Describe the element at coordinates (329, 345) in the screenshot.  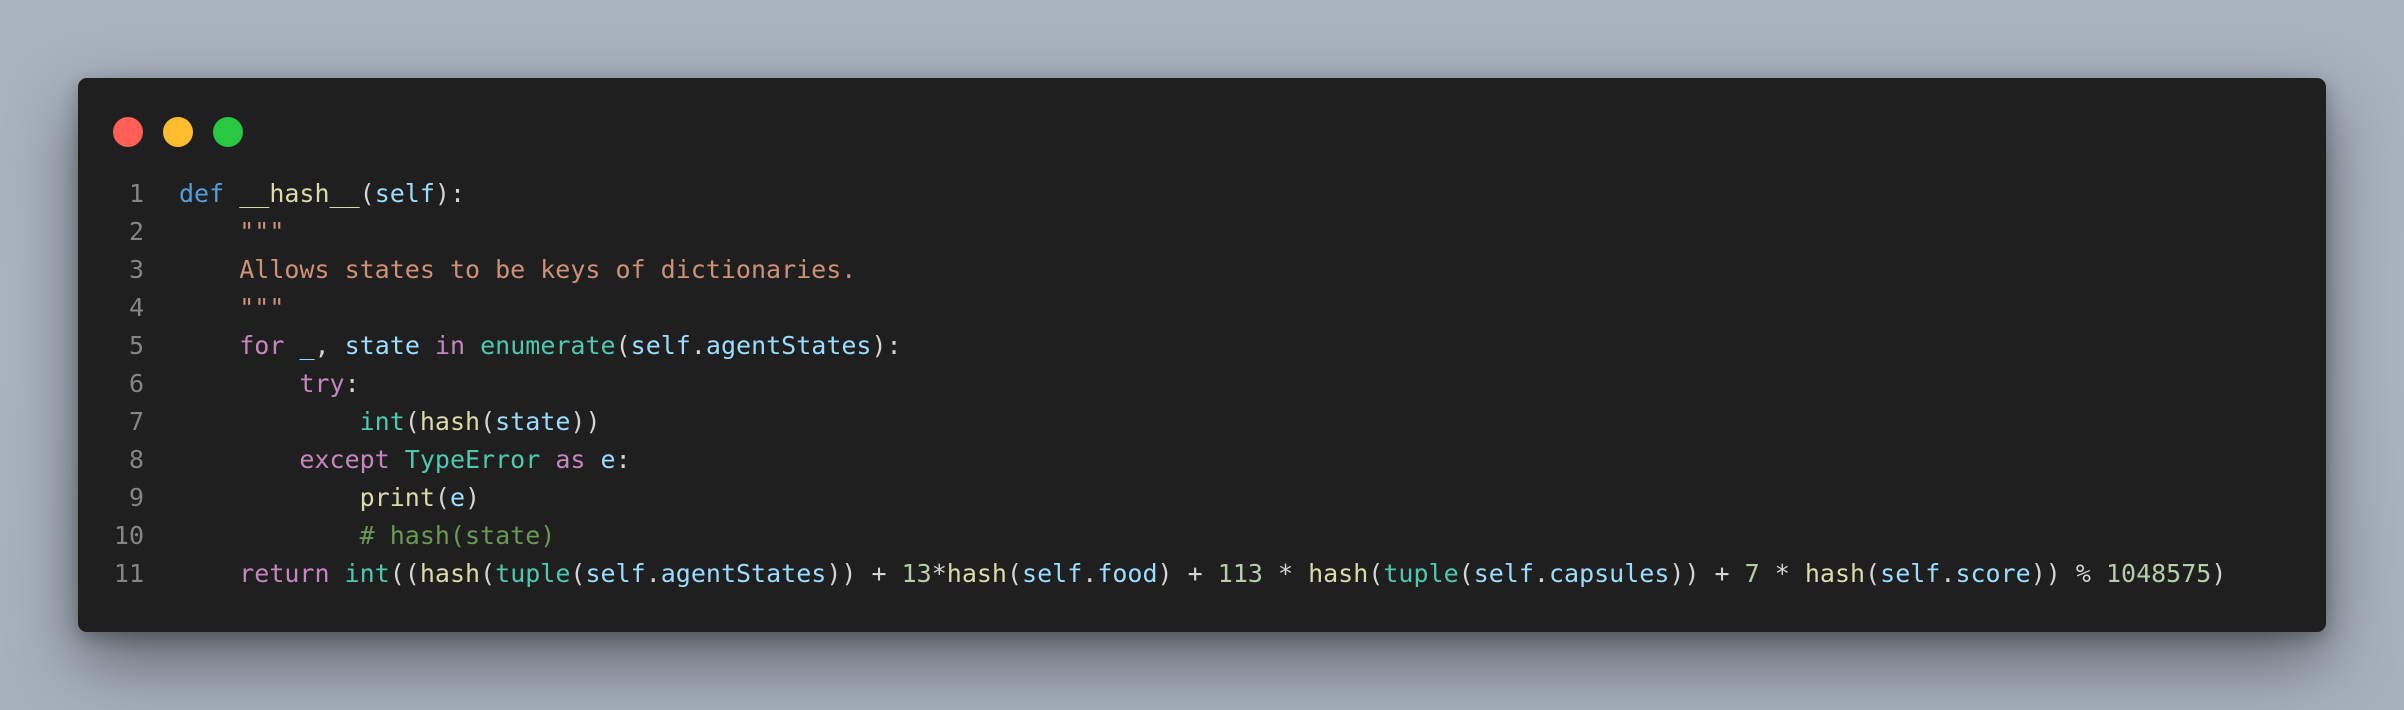
I see `code-token: ,` at that location.